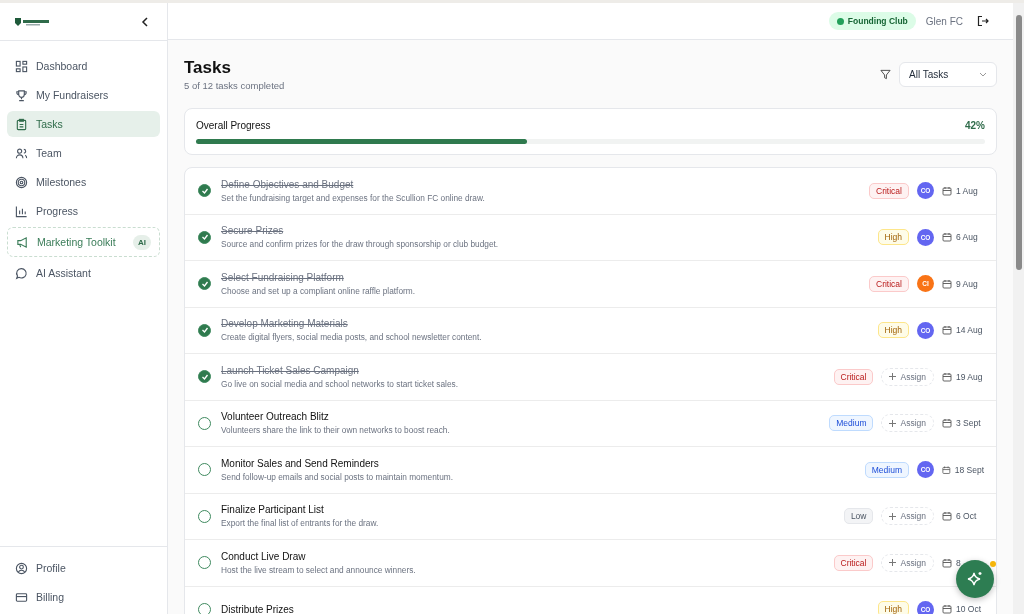  I want to click on due-date: 1 Aug, so click(967, 190).